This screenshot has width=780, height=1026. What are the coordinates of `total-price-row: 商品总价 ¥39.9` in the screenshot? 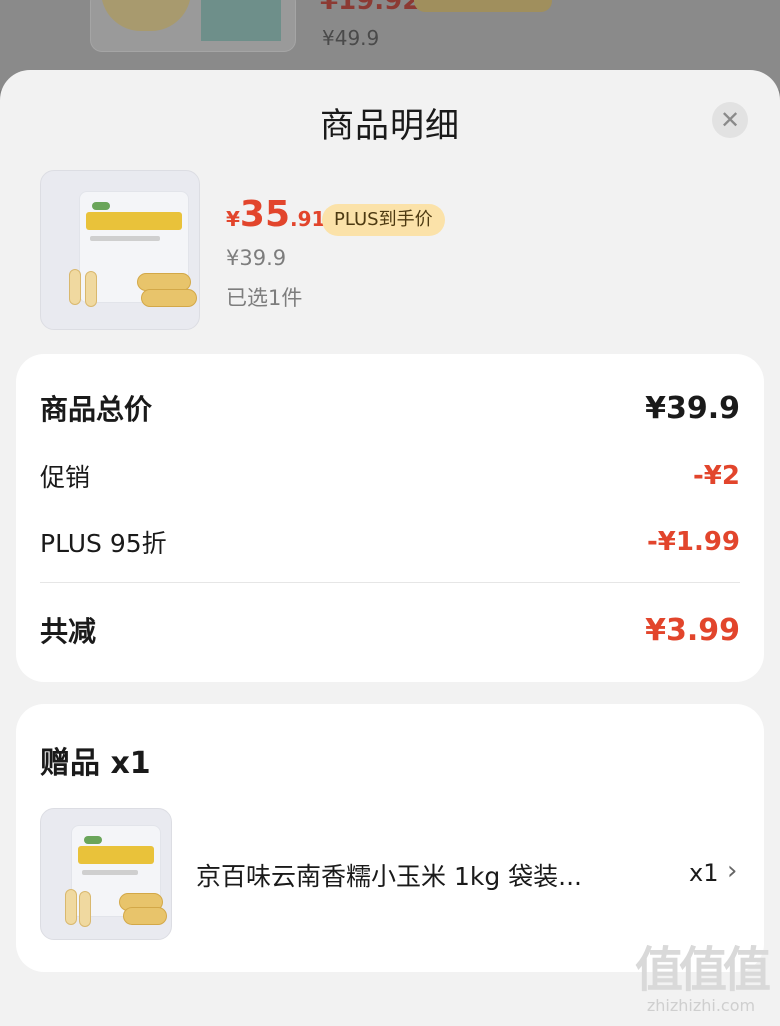 It's located at (390, 408).